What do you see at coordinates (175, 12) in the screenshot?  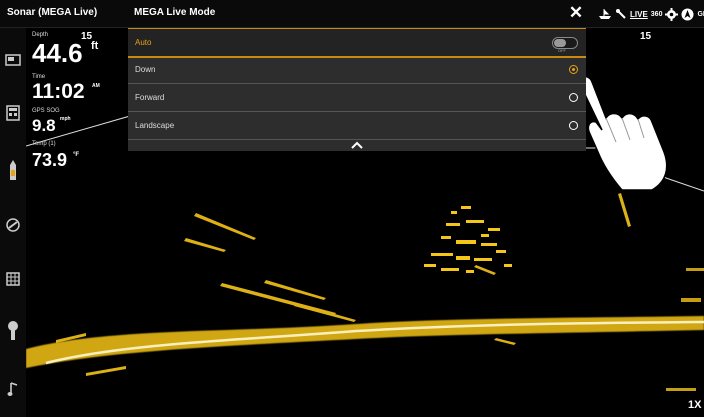 I see `menu-title: MEGA Live Mode` at bounding box center [175, 12].